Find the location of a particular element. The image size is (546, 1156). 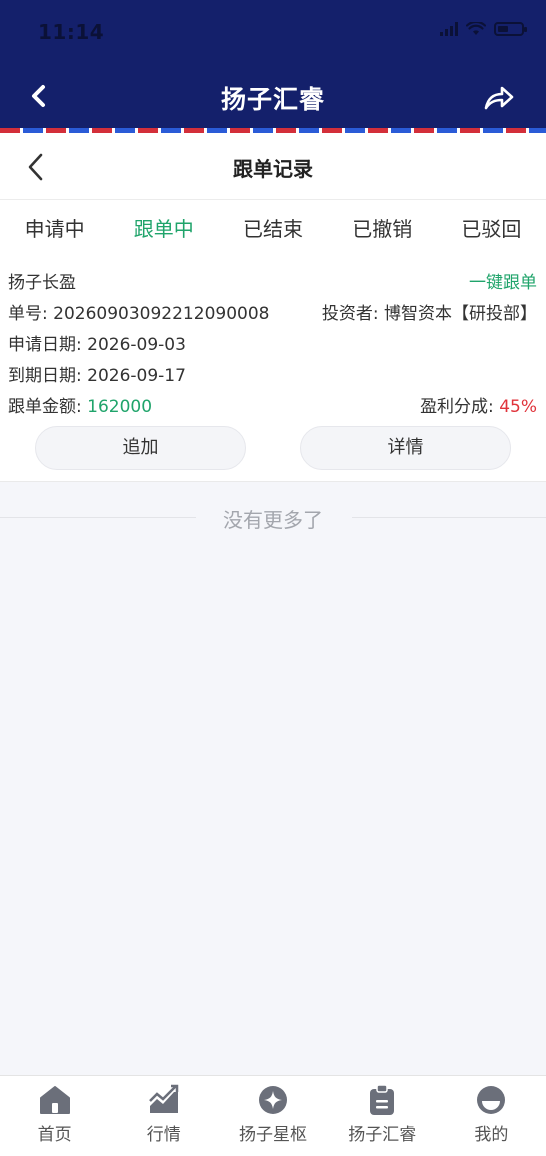

bottom-tab-star-hub: 扬子星枢 is located at coordinates (272, 1116).